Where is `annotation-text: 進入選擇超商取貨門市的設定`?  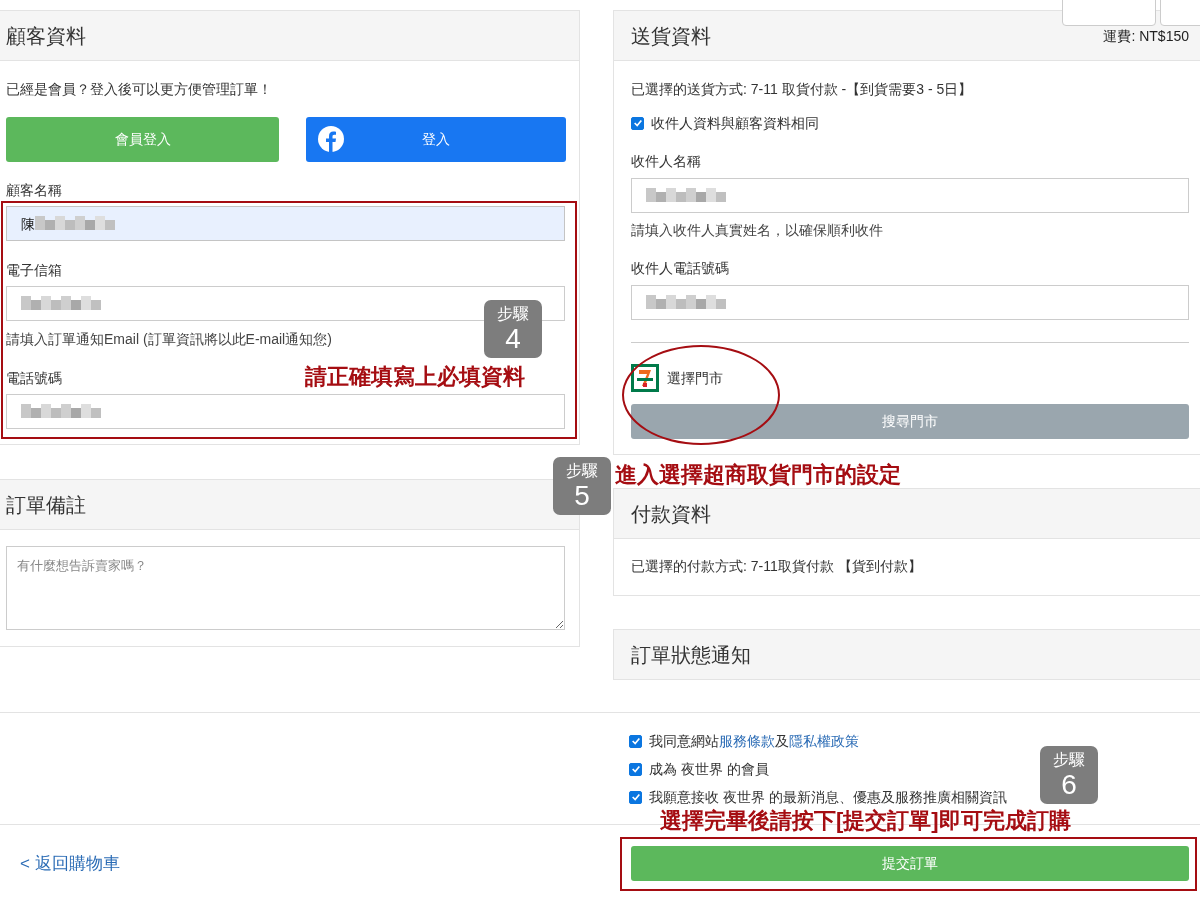 annotation-text: 進入選擇超商取貨門市的設定 is located at coordinates (758, 475).